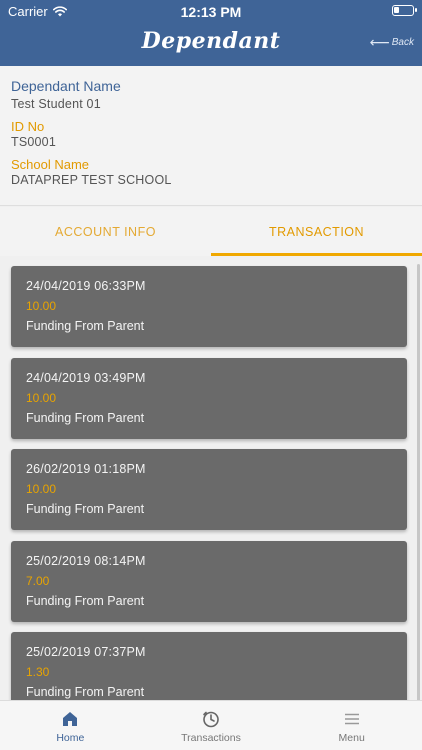 This screenshot has width=422, height=750. Describe the element at coordinates (379, 42) in the screenshot. I see `arrow-left-icon: ⟵` at that location.